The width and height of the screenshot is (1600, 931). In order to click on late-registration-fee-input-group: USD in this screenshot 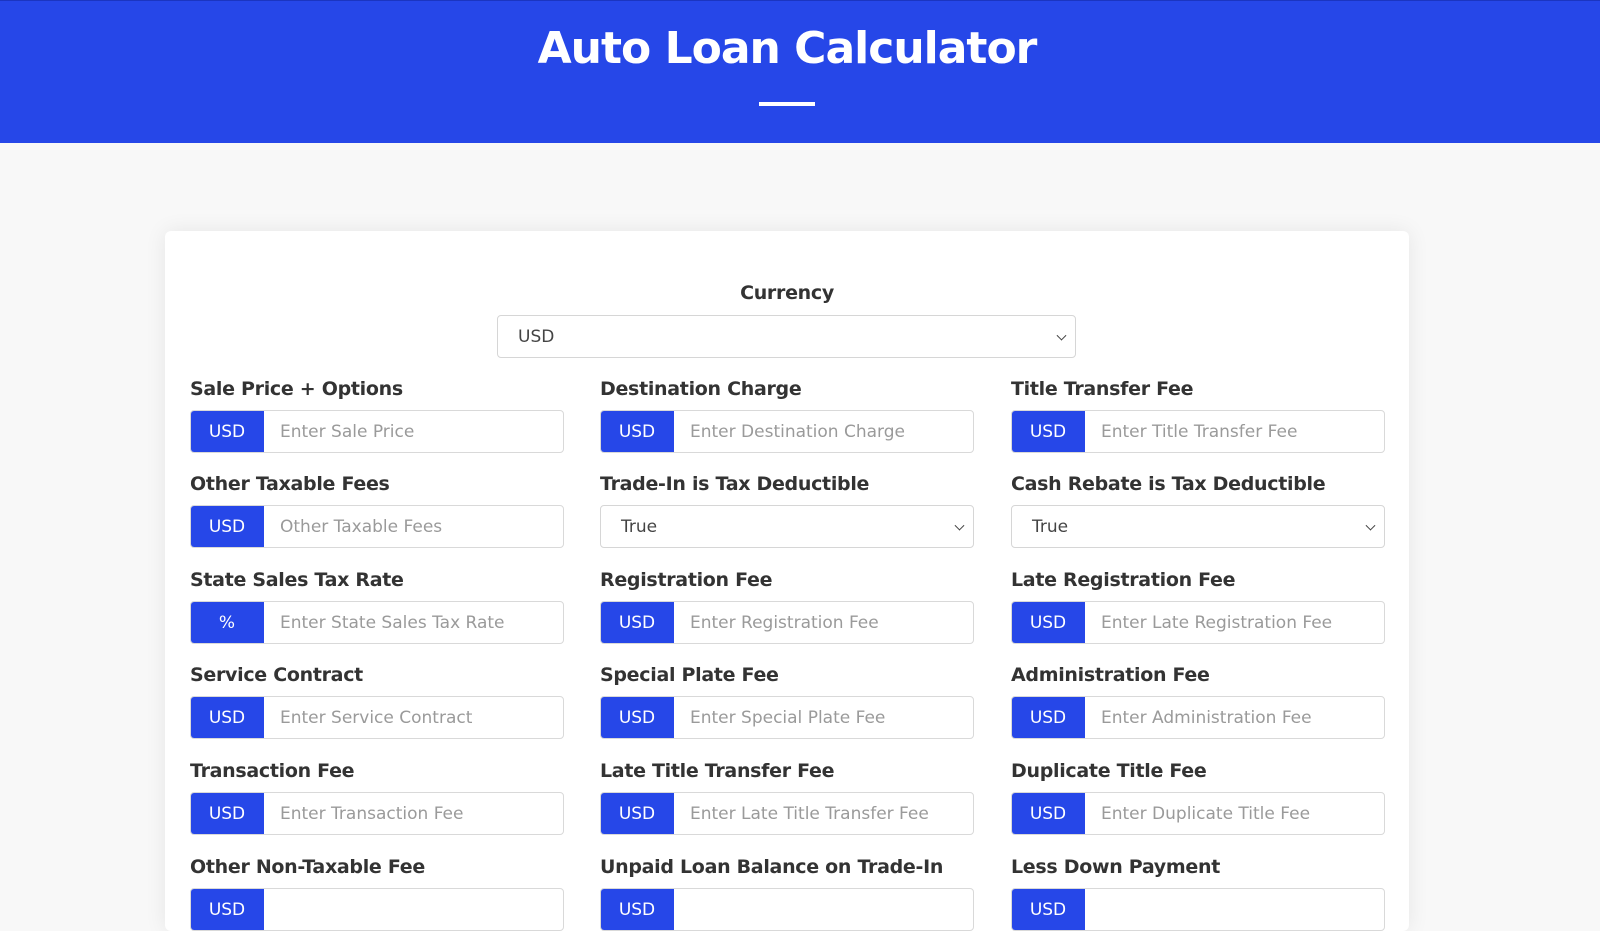, I will do `click(1198, 622)`.